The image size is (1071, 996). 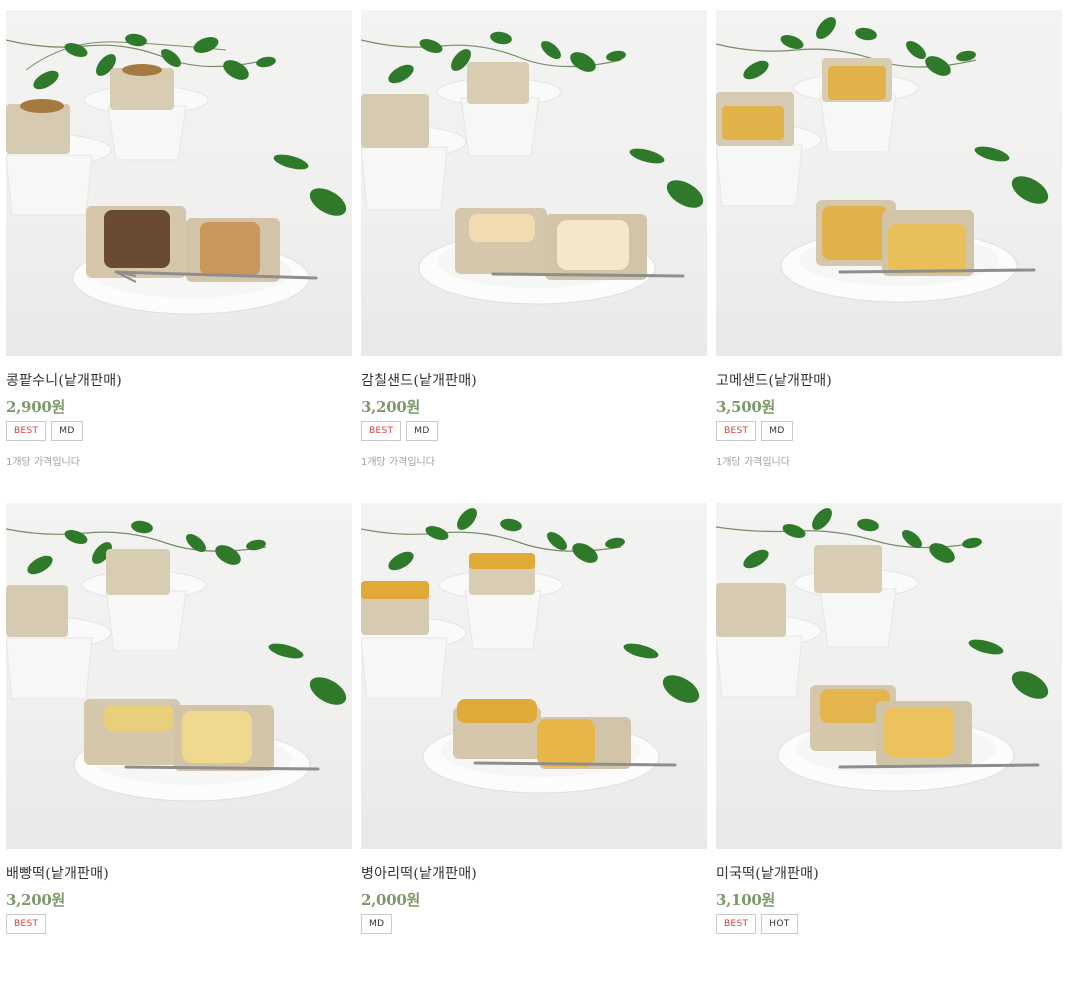 I want to click on product-name: 감칠샌드(낱개판매), so click(x=419, y=380).